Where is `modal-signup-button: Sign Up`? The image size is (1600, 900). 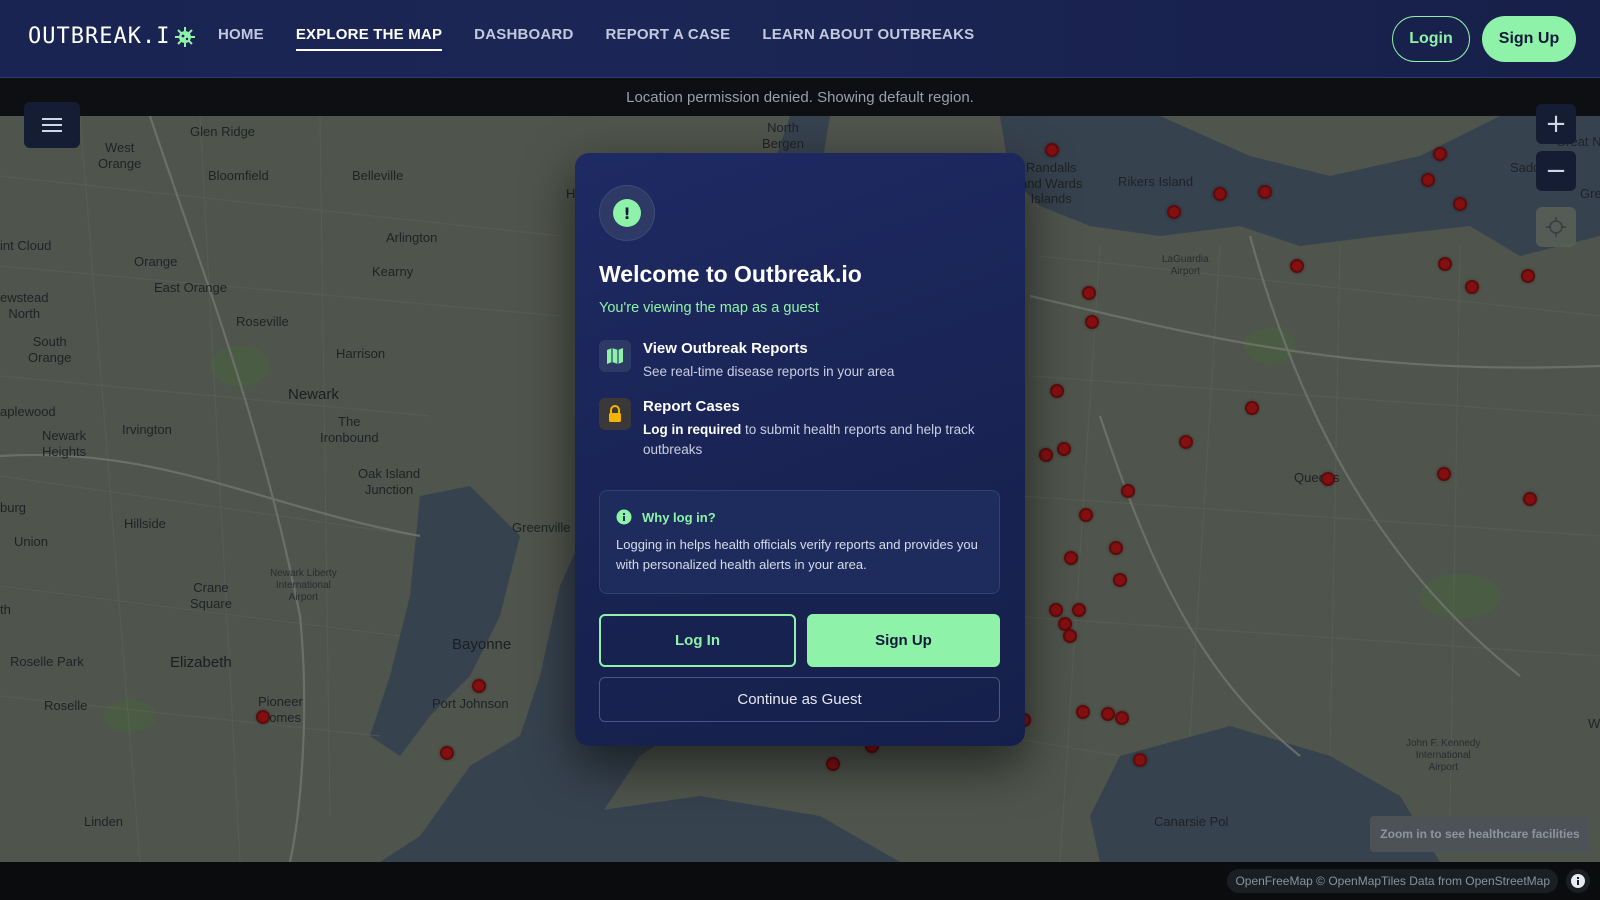 modal-signup-button: Sign Up is located at coordinates (903, 640).